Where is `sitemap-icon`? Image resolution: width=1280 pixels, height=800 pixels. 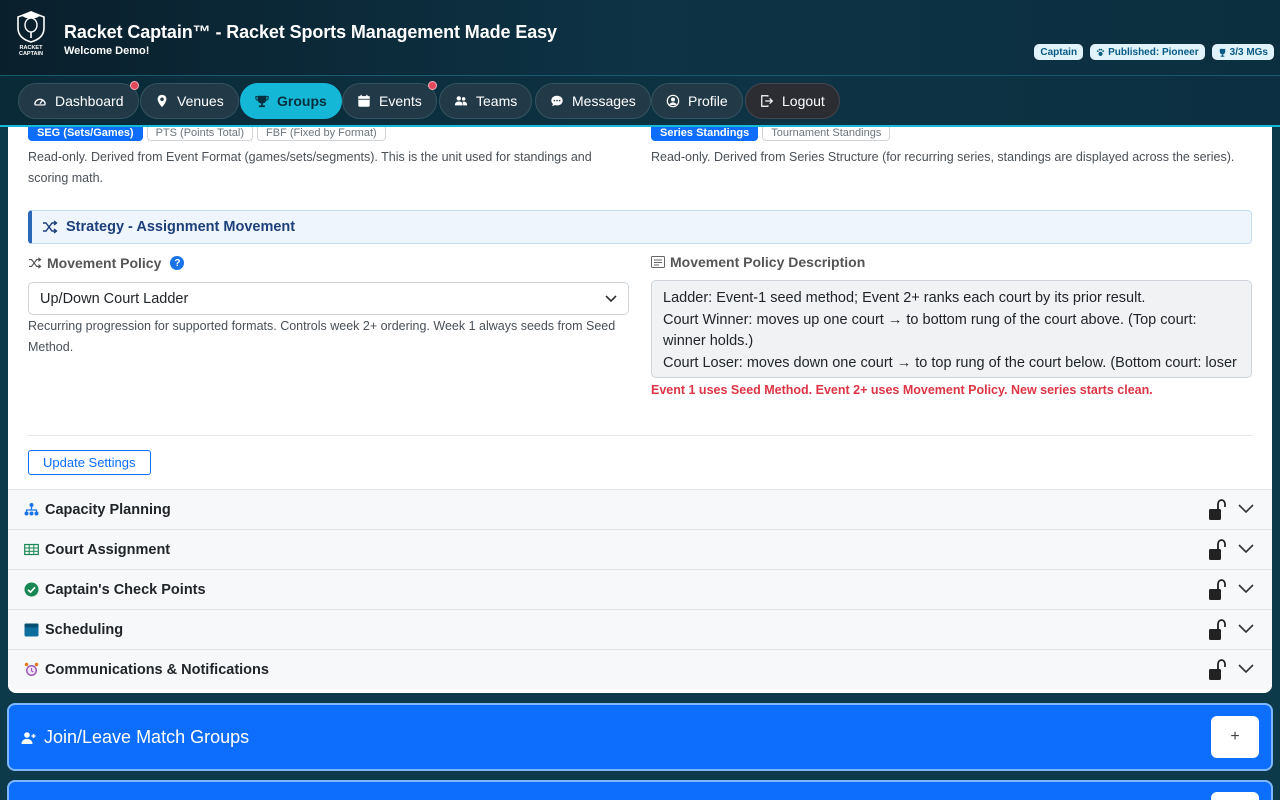 sitemap-icon is located at coordinates (31, 509).